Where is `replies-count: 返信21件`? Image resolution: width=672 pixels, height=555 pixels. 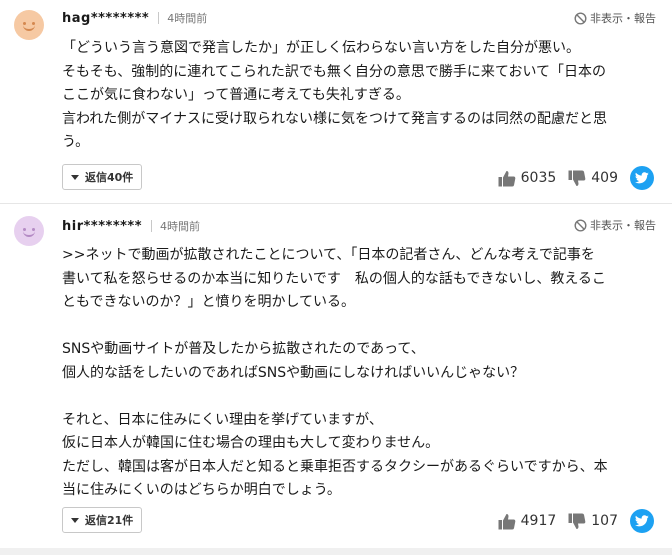
replies-count: 返信21件 is located at coordinates (109, 520).